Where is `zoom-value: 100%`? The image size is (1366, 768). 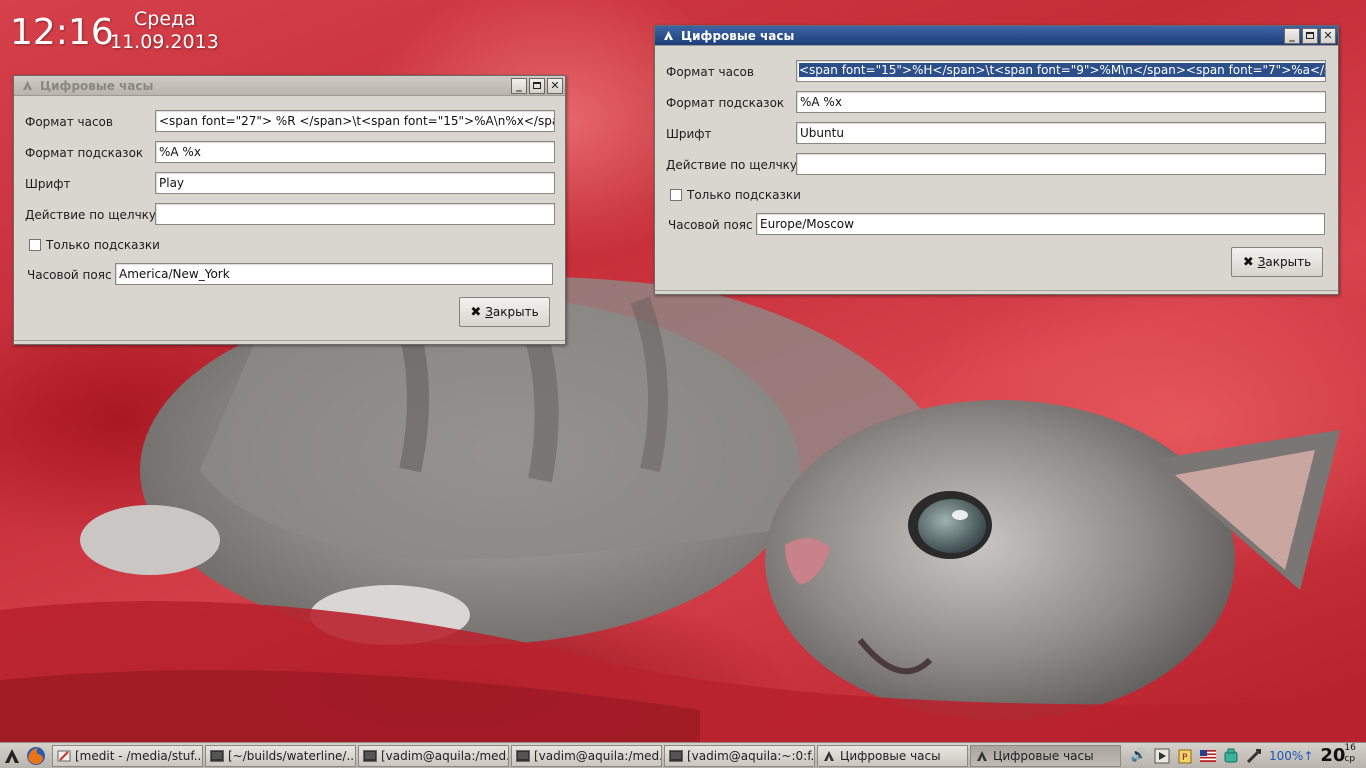 zoom-value: 100% is located at coordinates (1286, 755).